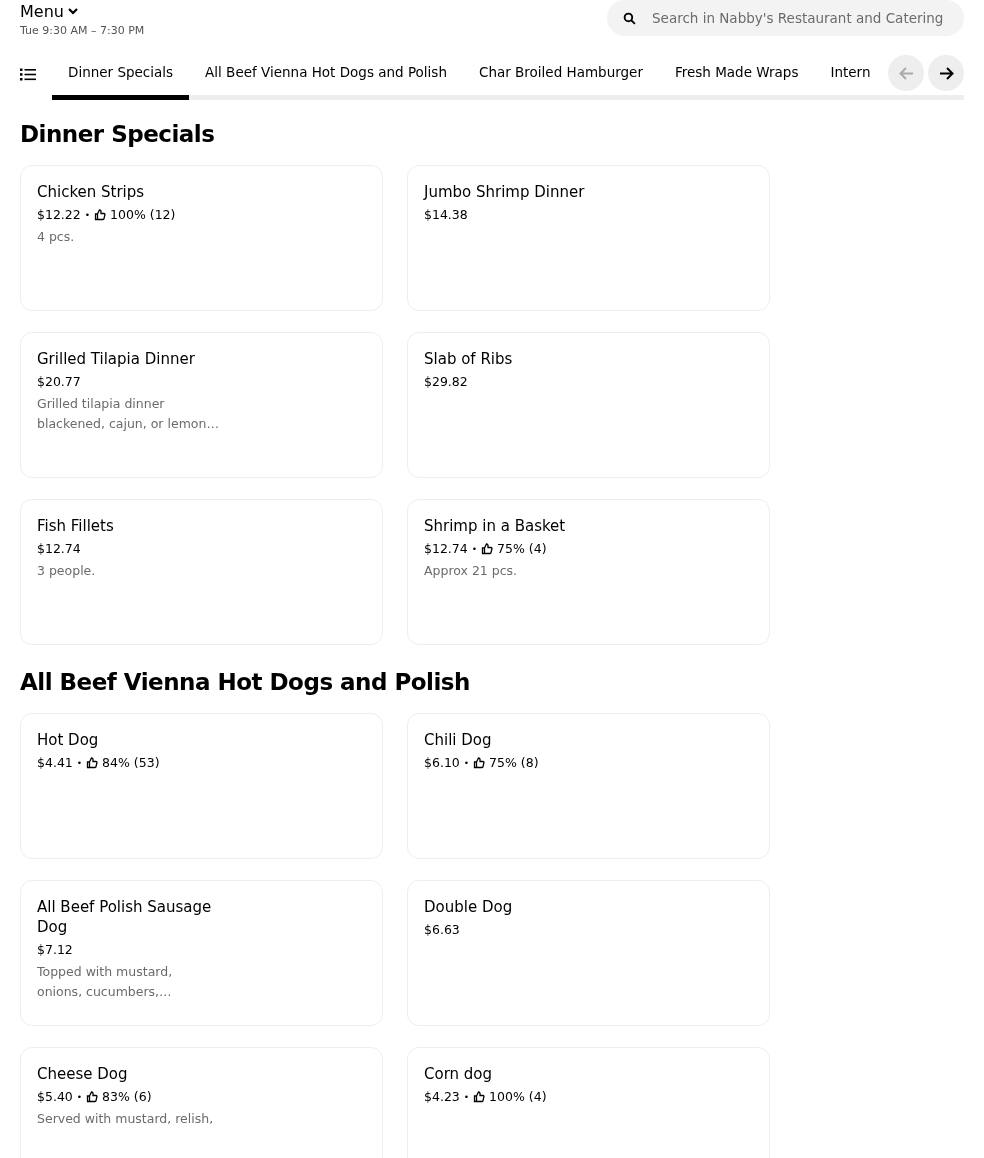  What do you see at coordinates (72, 11) in the screenshot?
I see `chevron-down-icon` at bounding box center [72, 11].